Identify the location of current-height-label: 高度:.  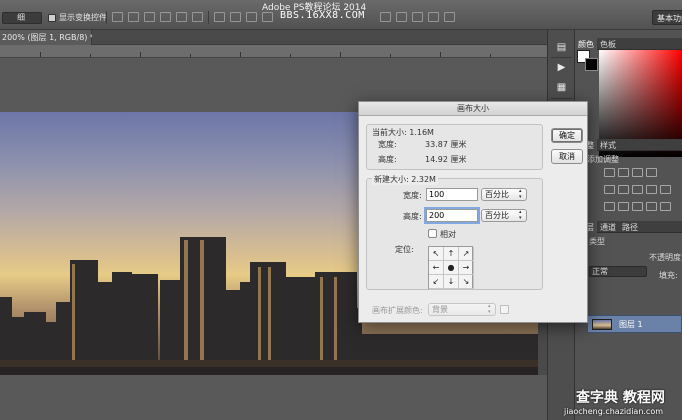
(387, 159).